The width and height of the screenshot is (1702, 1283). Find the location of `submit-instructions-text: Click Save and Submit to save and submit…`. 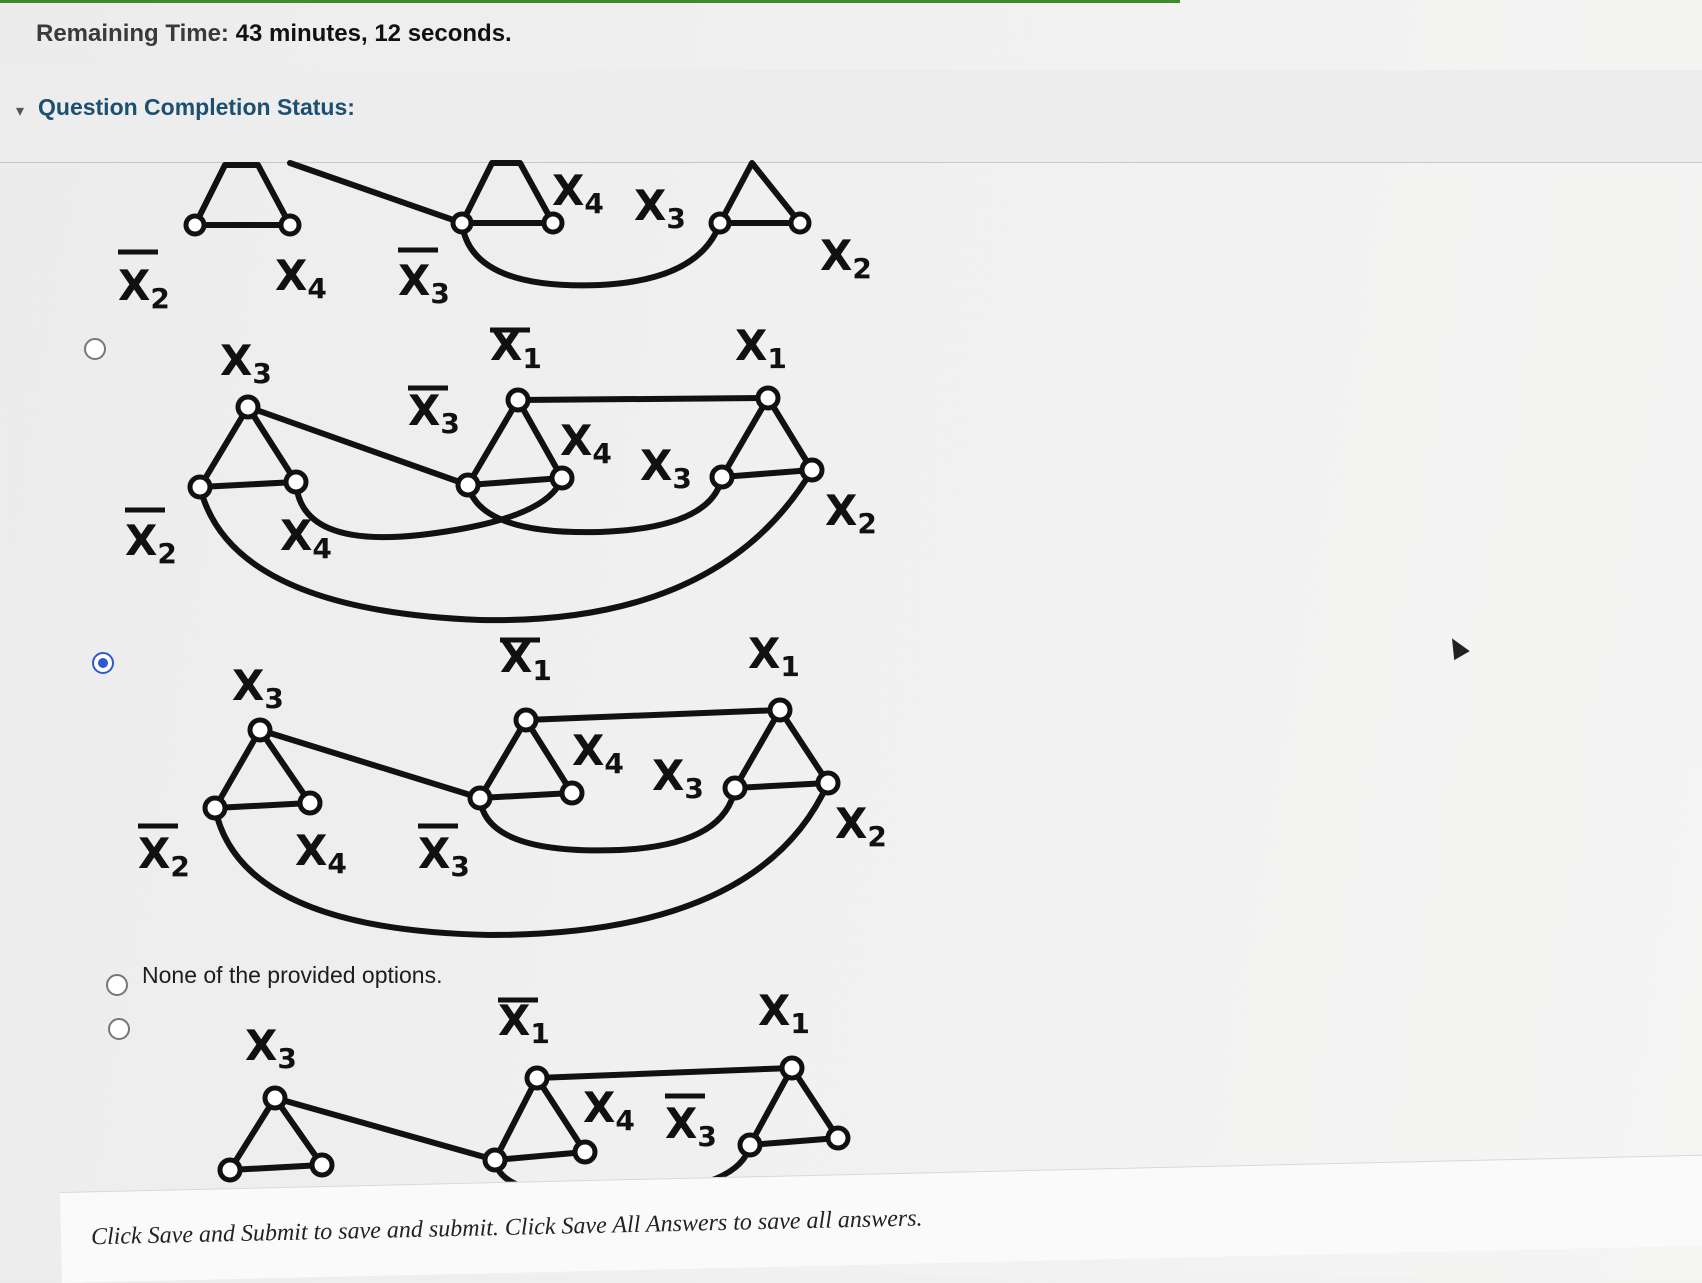

submit-instructions-text: Click Save and Submit to save and submit… is located at coordinates (506, 1228).